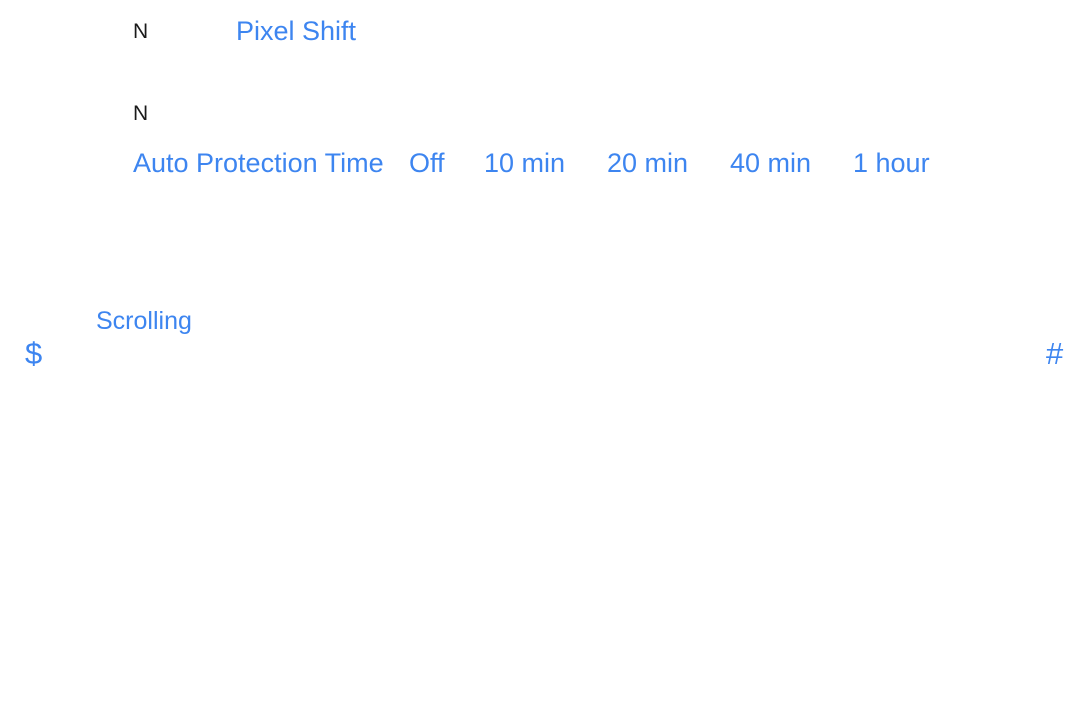 The width and height of the screenshot is (1080, 705). I want to click on auto-protection-option-1-hour: 1 hour, so click(891, 163).